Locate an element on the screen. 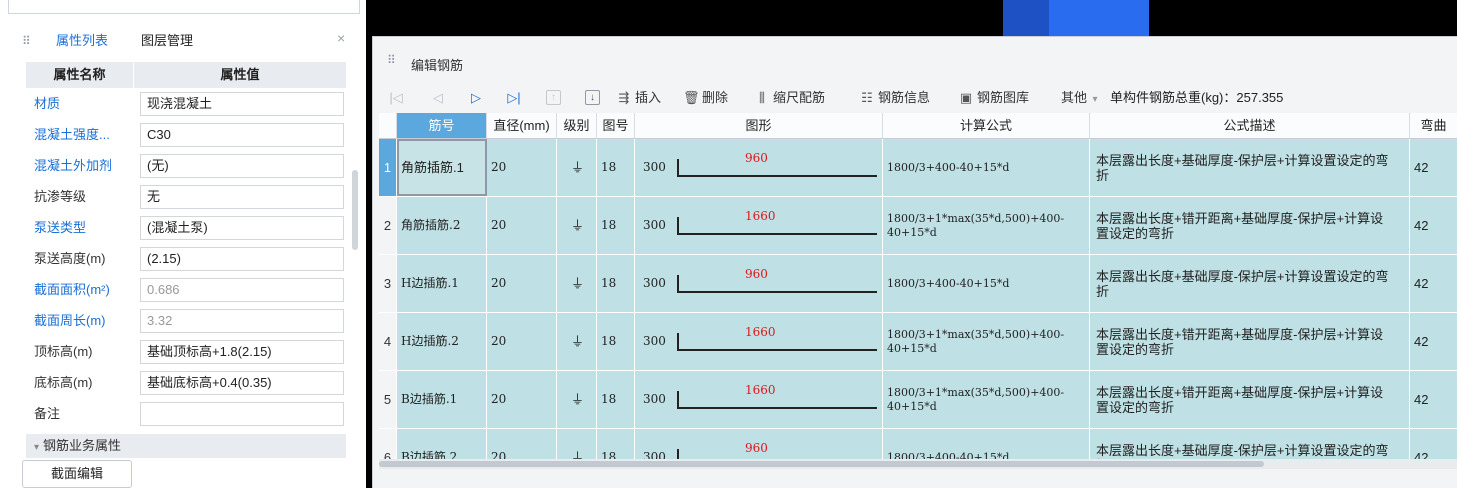 This screenshot has height=488, width=1457. column-header-name: 筋号 is located at coordinates (442, 126).